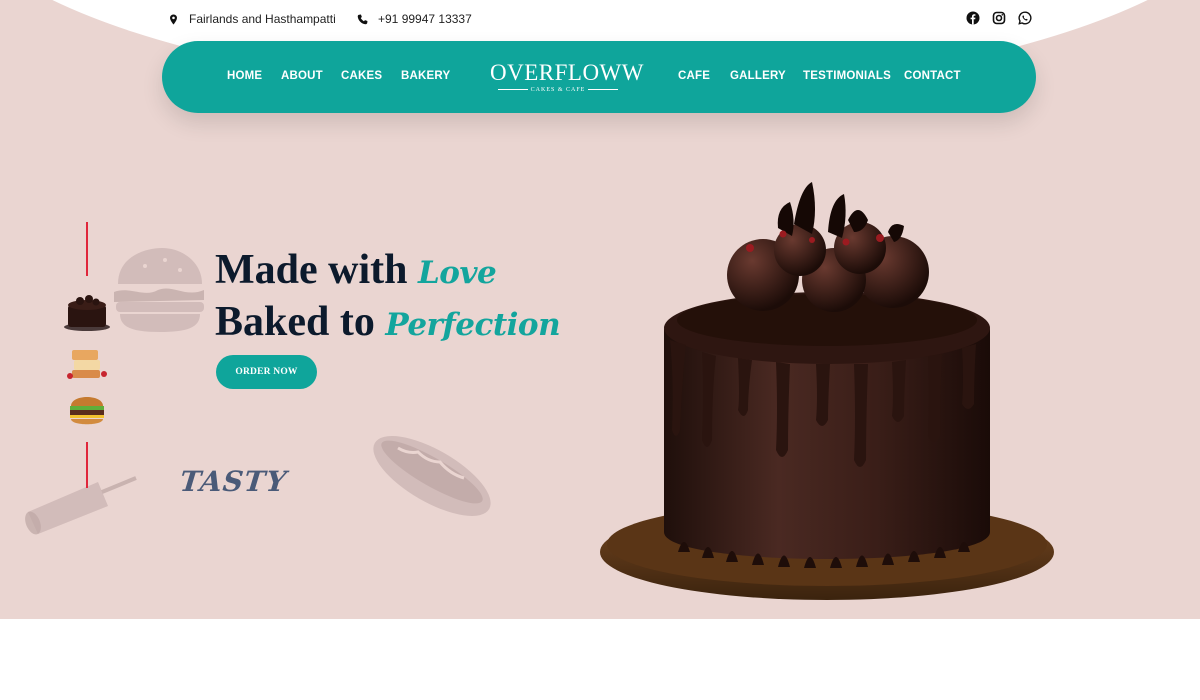 The image size is (1200, 700). I want to click on phone-icon, so click(362, 19).